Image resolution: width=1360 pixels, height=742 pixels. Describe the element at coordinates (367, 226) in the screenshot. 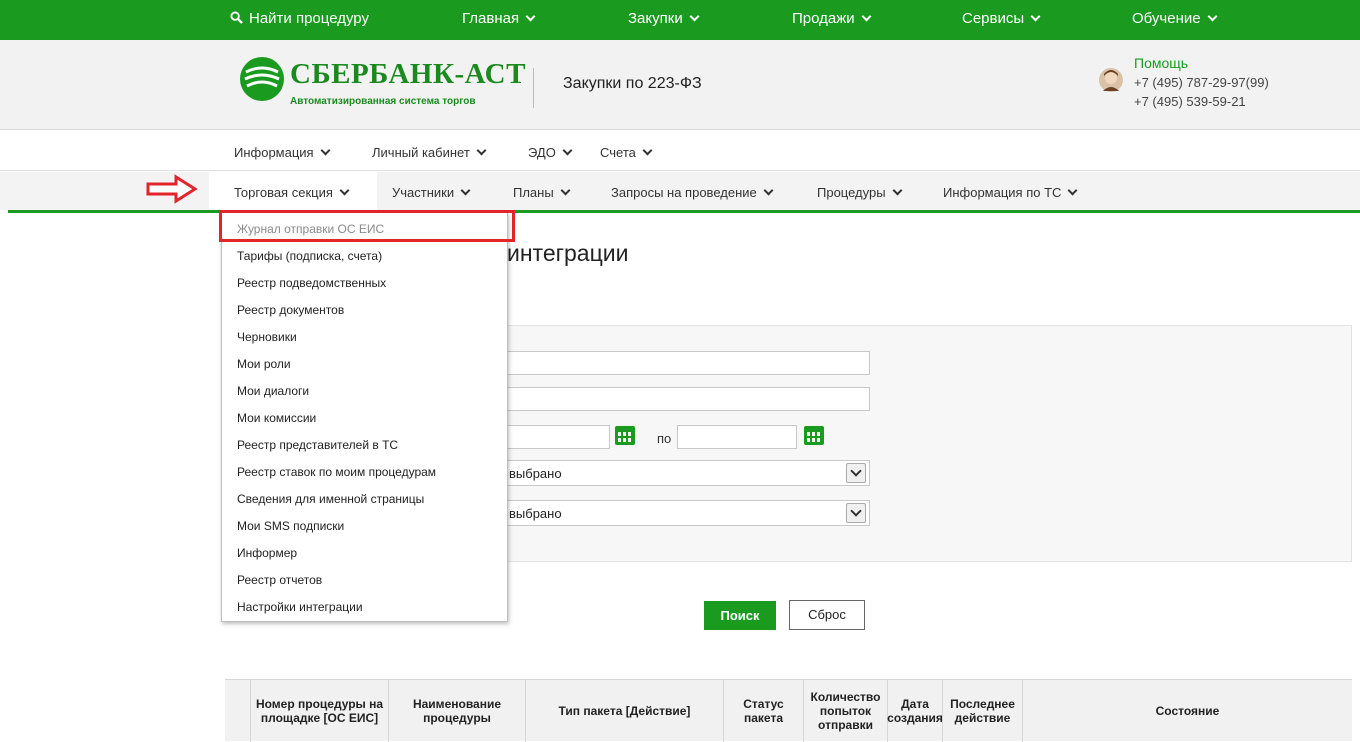

I see `highlight-box` at that location.